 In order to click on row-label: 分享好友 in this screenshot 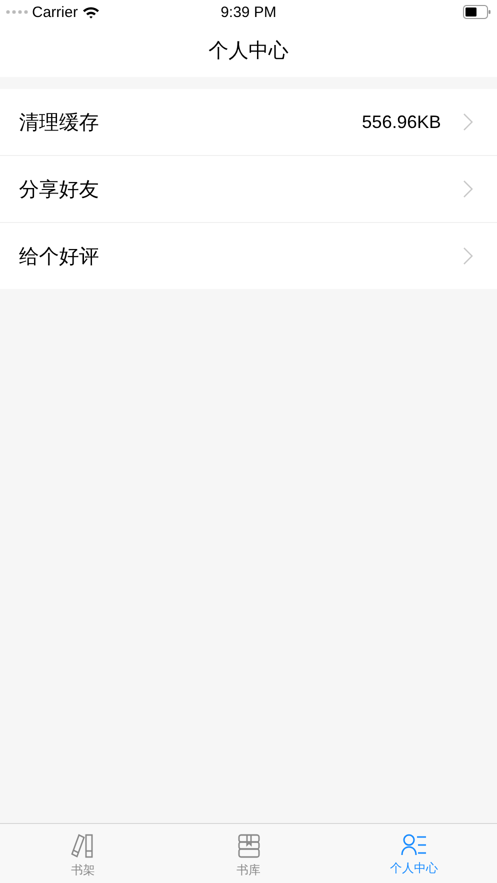, I will do `click(59, 190)`.